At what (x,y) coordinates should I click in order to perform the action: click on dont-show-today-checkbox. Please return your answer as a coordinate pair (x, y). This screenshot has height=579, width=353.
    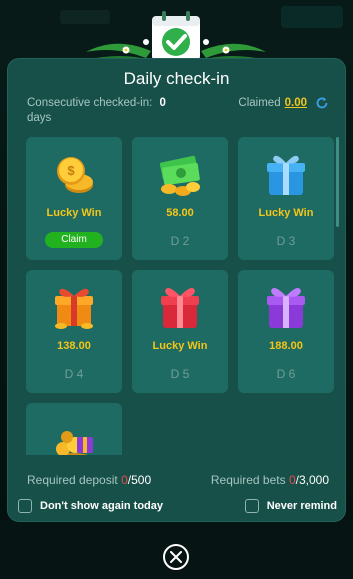
    Looking at the image, I should click on (25, 506).